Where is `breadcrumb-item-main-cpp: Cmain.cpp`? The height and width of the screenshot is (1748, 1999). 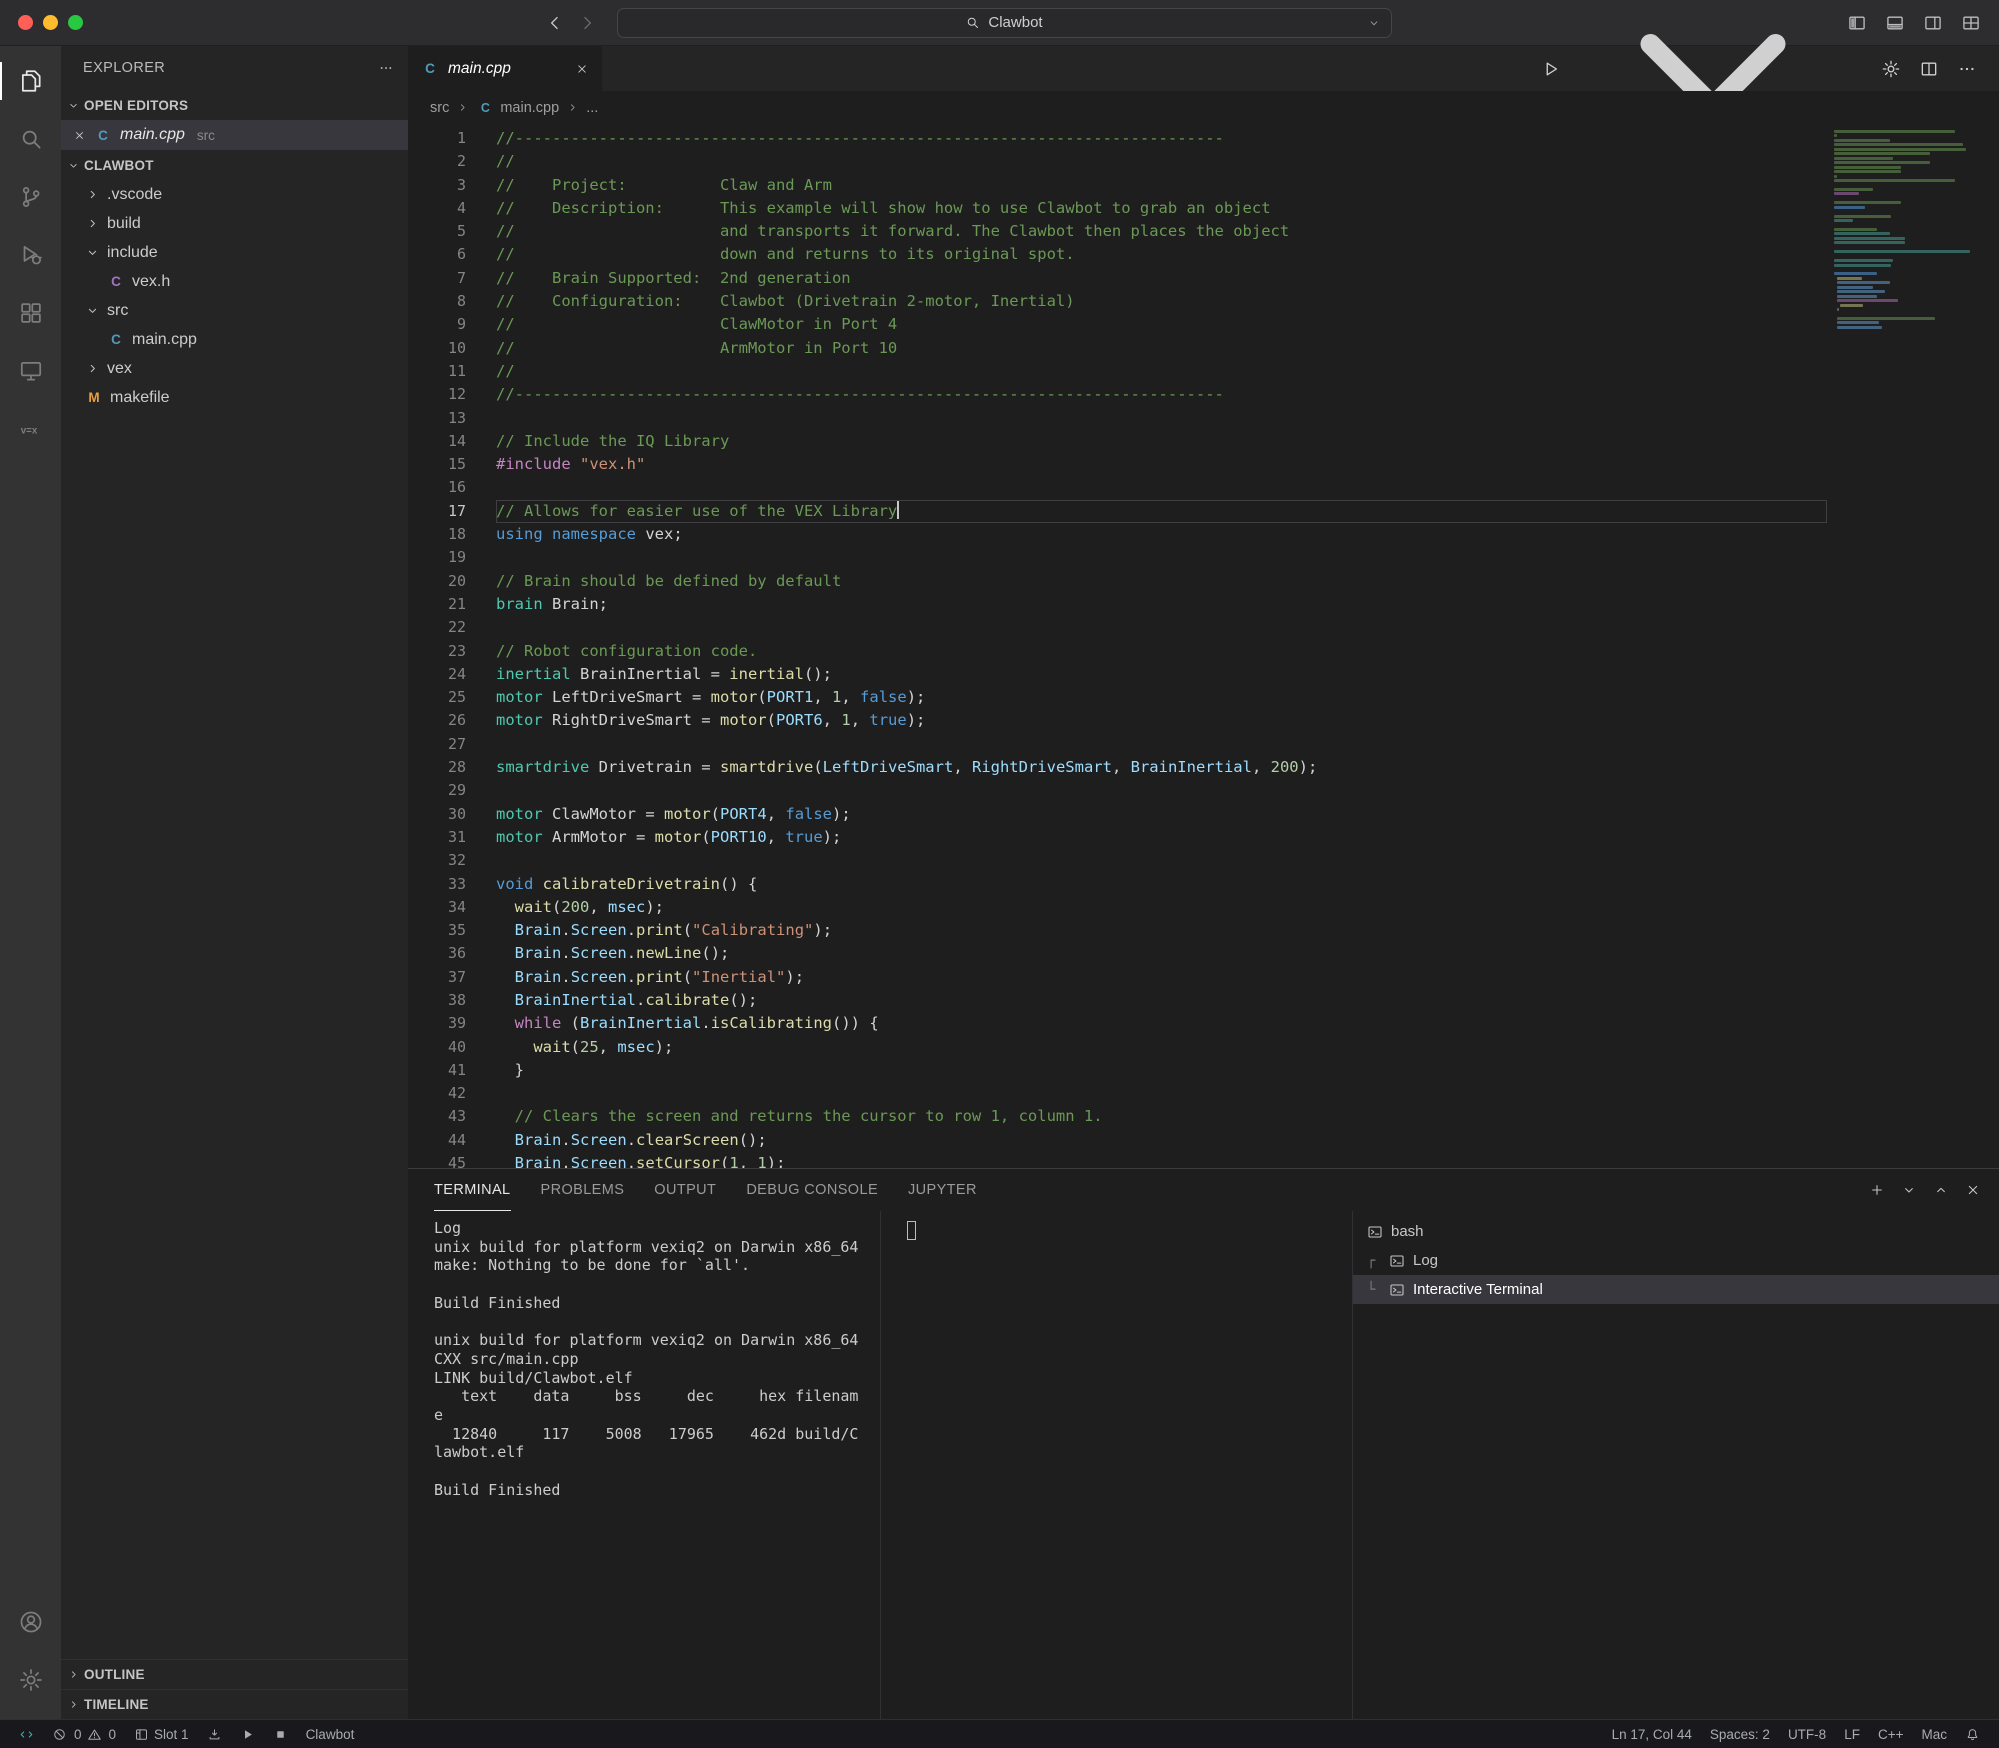
breadcrumb-item-main-cpp: Cmain.cpp is located at coordinates (517, 108).